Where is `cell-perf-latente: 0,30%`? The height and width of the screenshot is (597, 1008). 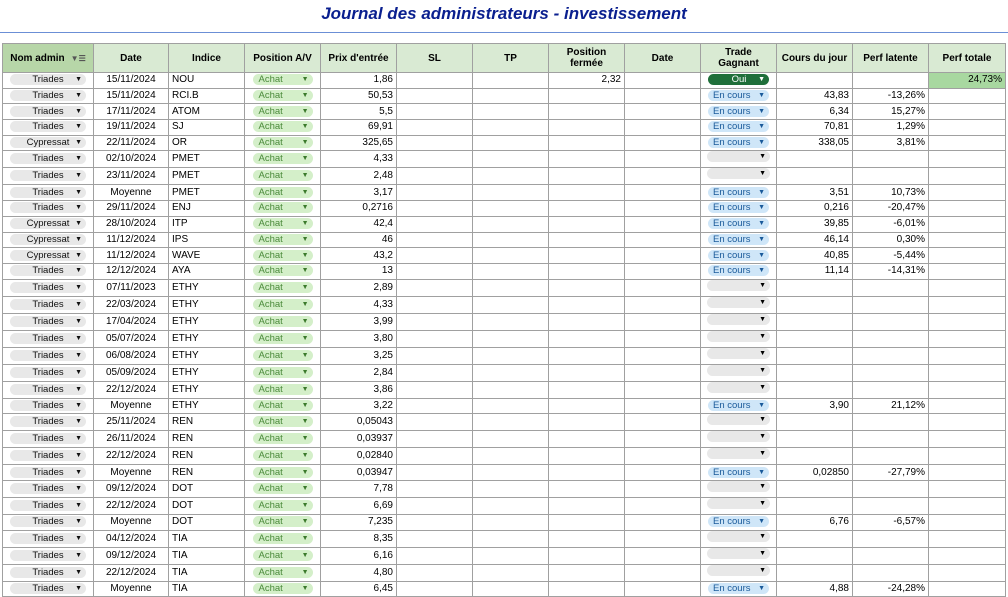
cell-perf-latente: 0,30% is located at coordinates (890, 240).